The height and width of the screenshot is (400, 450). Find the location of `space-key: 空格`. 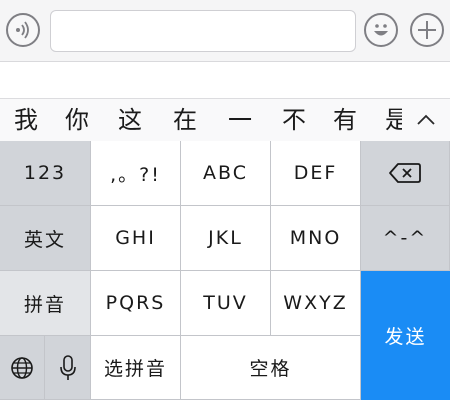

space-key: 空格 is located at coordinates (271, 368).